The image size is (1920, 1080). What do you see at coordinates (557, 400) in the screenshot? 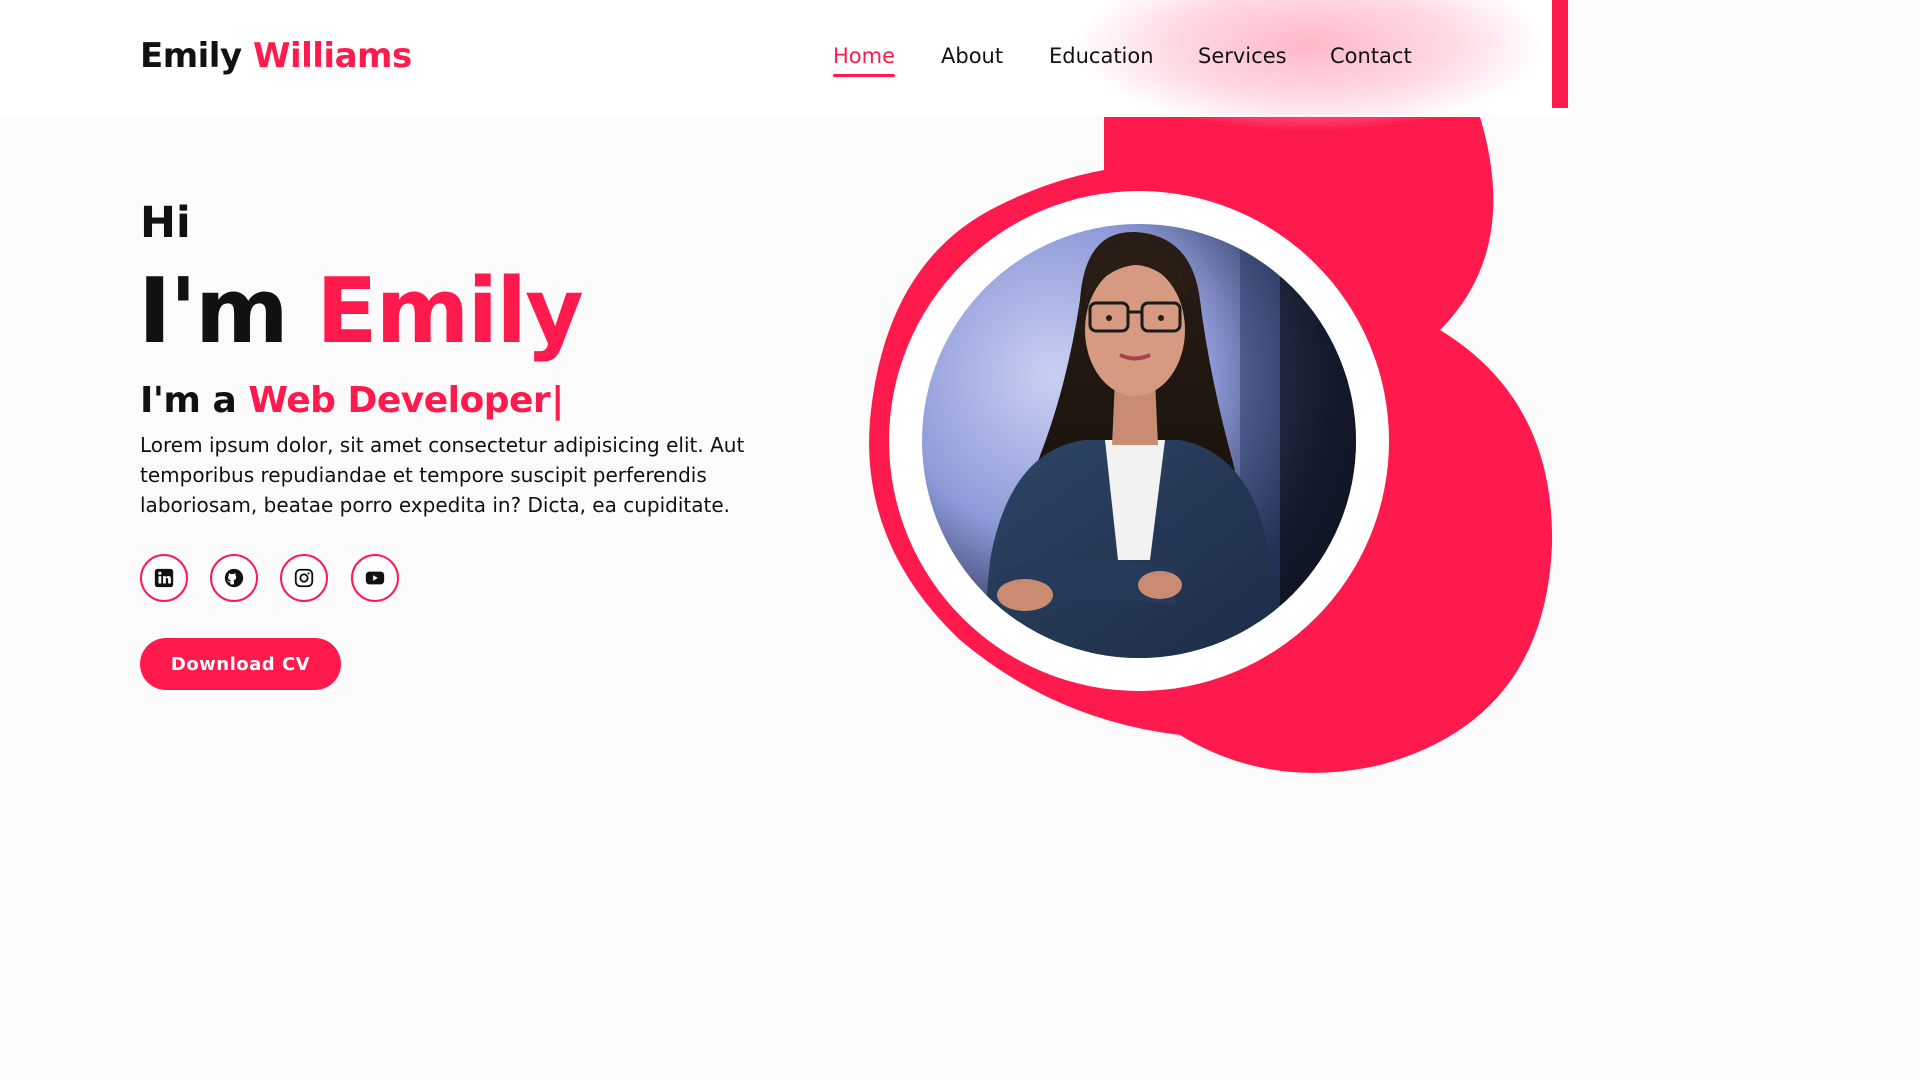
I see `typing-cursor: |` at bounding box center [557, 400].